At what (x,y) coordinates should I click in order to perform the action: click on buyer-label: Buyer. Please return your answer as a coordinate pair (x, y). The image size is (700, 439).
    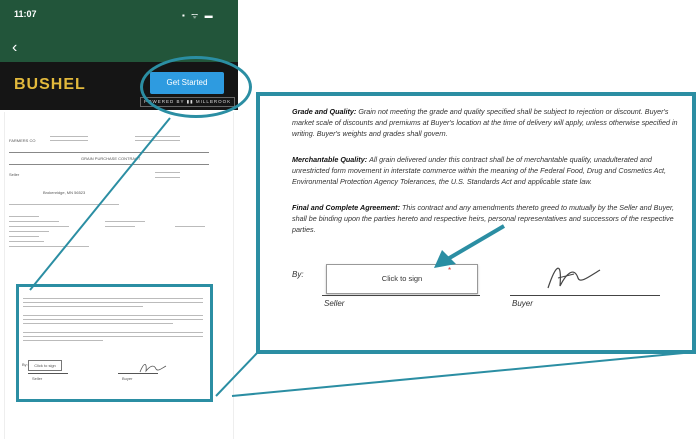
    Looking at the image, I should click on (522, 303).